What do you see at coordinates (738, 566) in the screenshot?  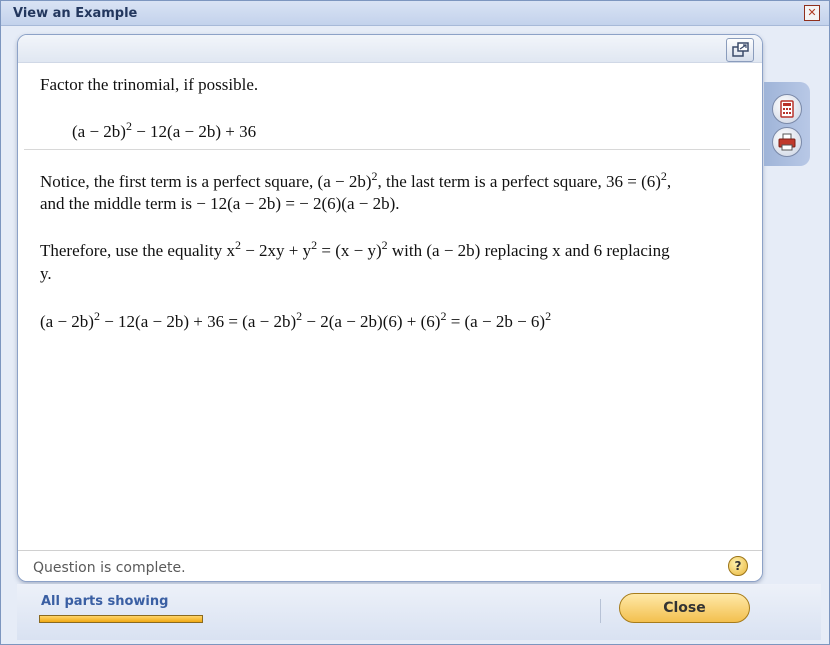 I see `help-button: ?` at bounding box center [738, 566].